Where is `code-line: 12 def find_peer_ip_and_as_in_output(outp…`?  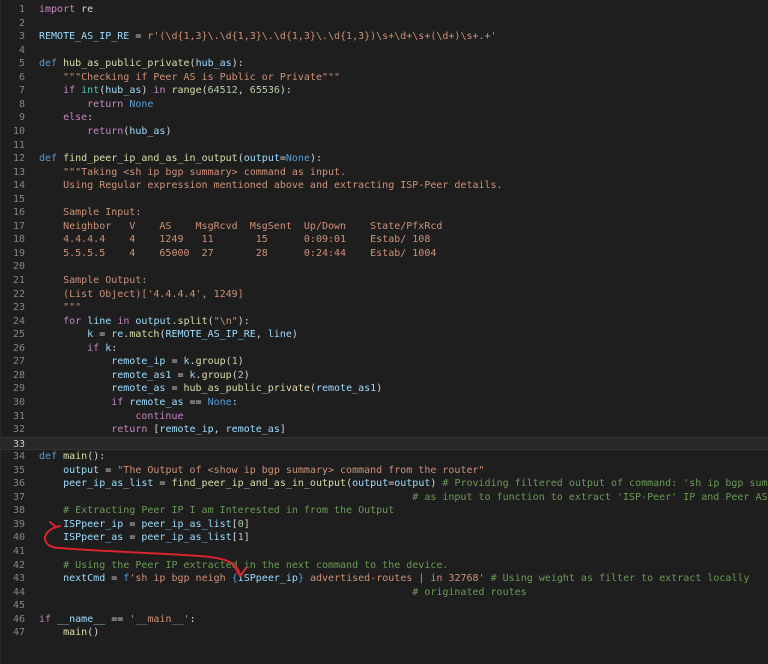
code-line: 12 def find_peer_ip_and_as_in_output(outp… is located at coordinates (384, 159).